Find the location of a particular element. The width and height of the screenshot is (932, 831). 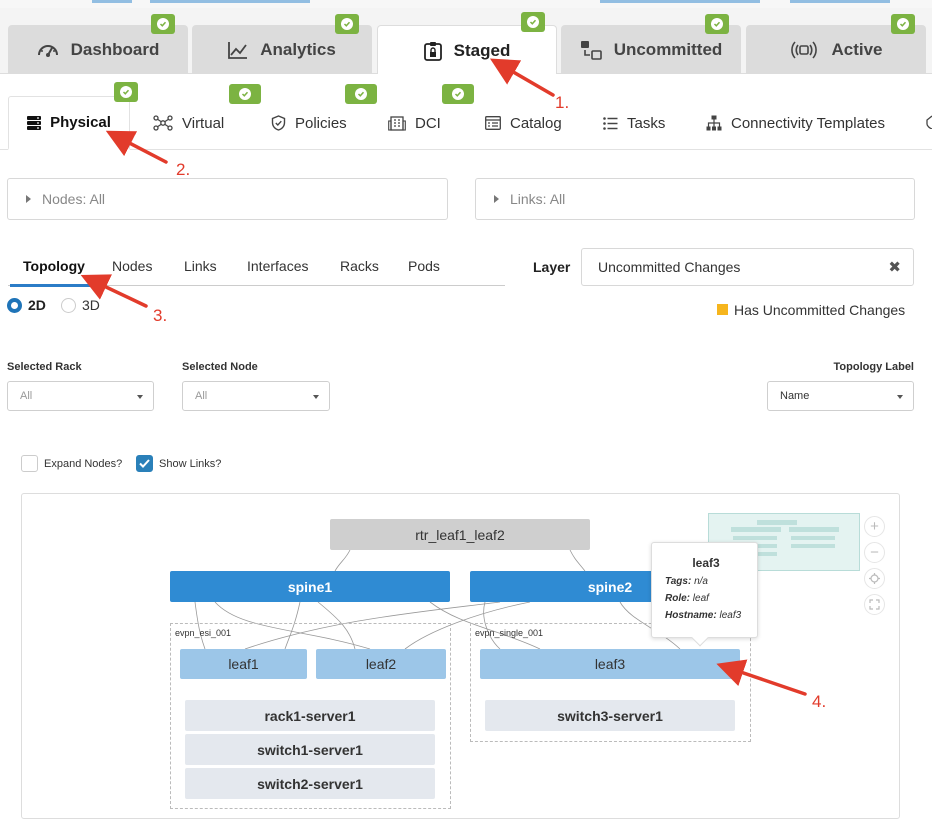

annotation-label: 4. is located at coordinates (819, 701).